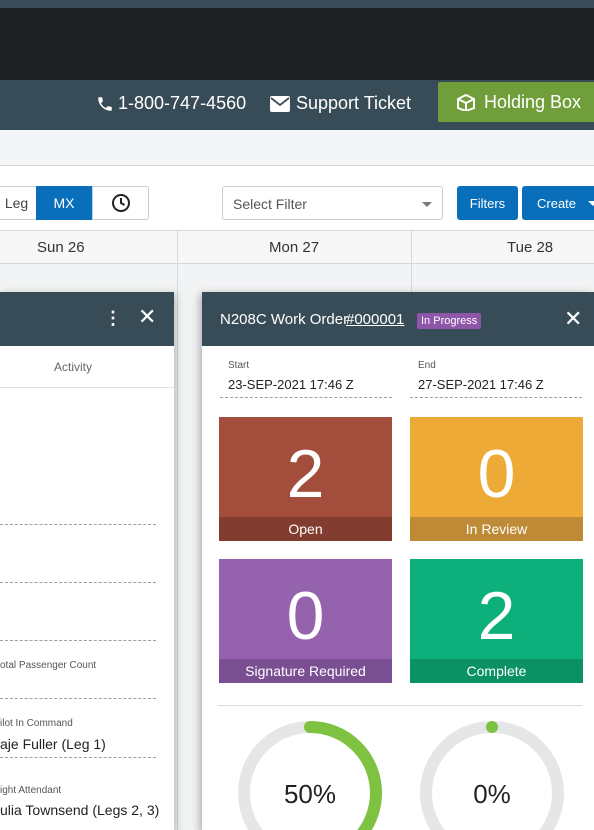 The image size is (594, 830). Describe the element at coordinates (310, 794) in the screenshot. I see `gauge-label: 50%` at that location.